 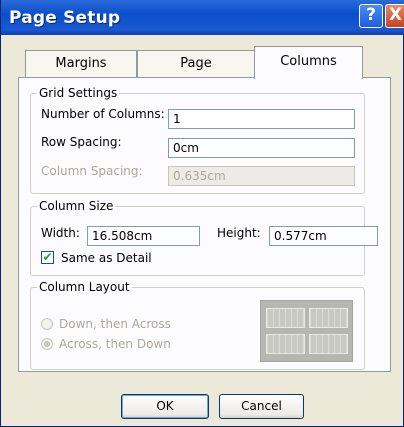 I want to click on window-title: Page Setup, so click(x=65, y=18).